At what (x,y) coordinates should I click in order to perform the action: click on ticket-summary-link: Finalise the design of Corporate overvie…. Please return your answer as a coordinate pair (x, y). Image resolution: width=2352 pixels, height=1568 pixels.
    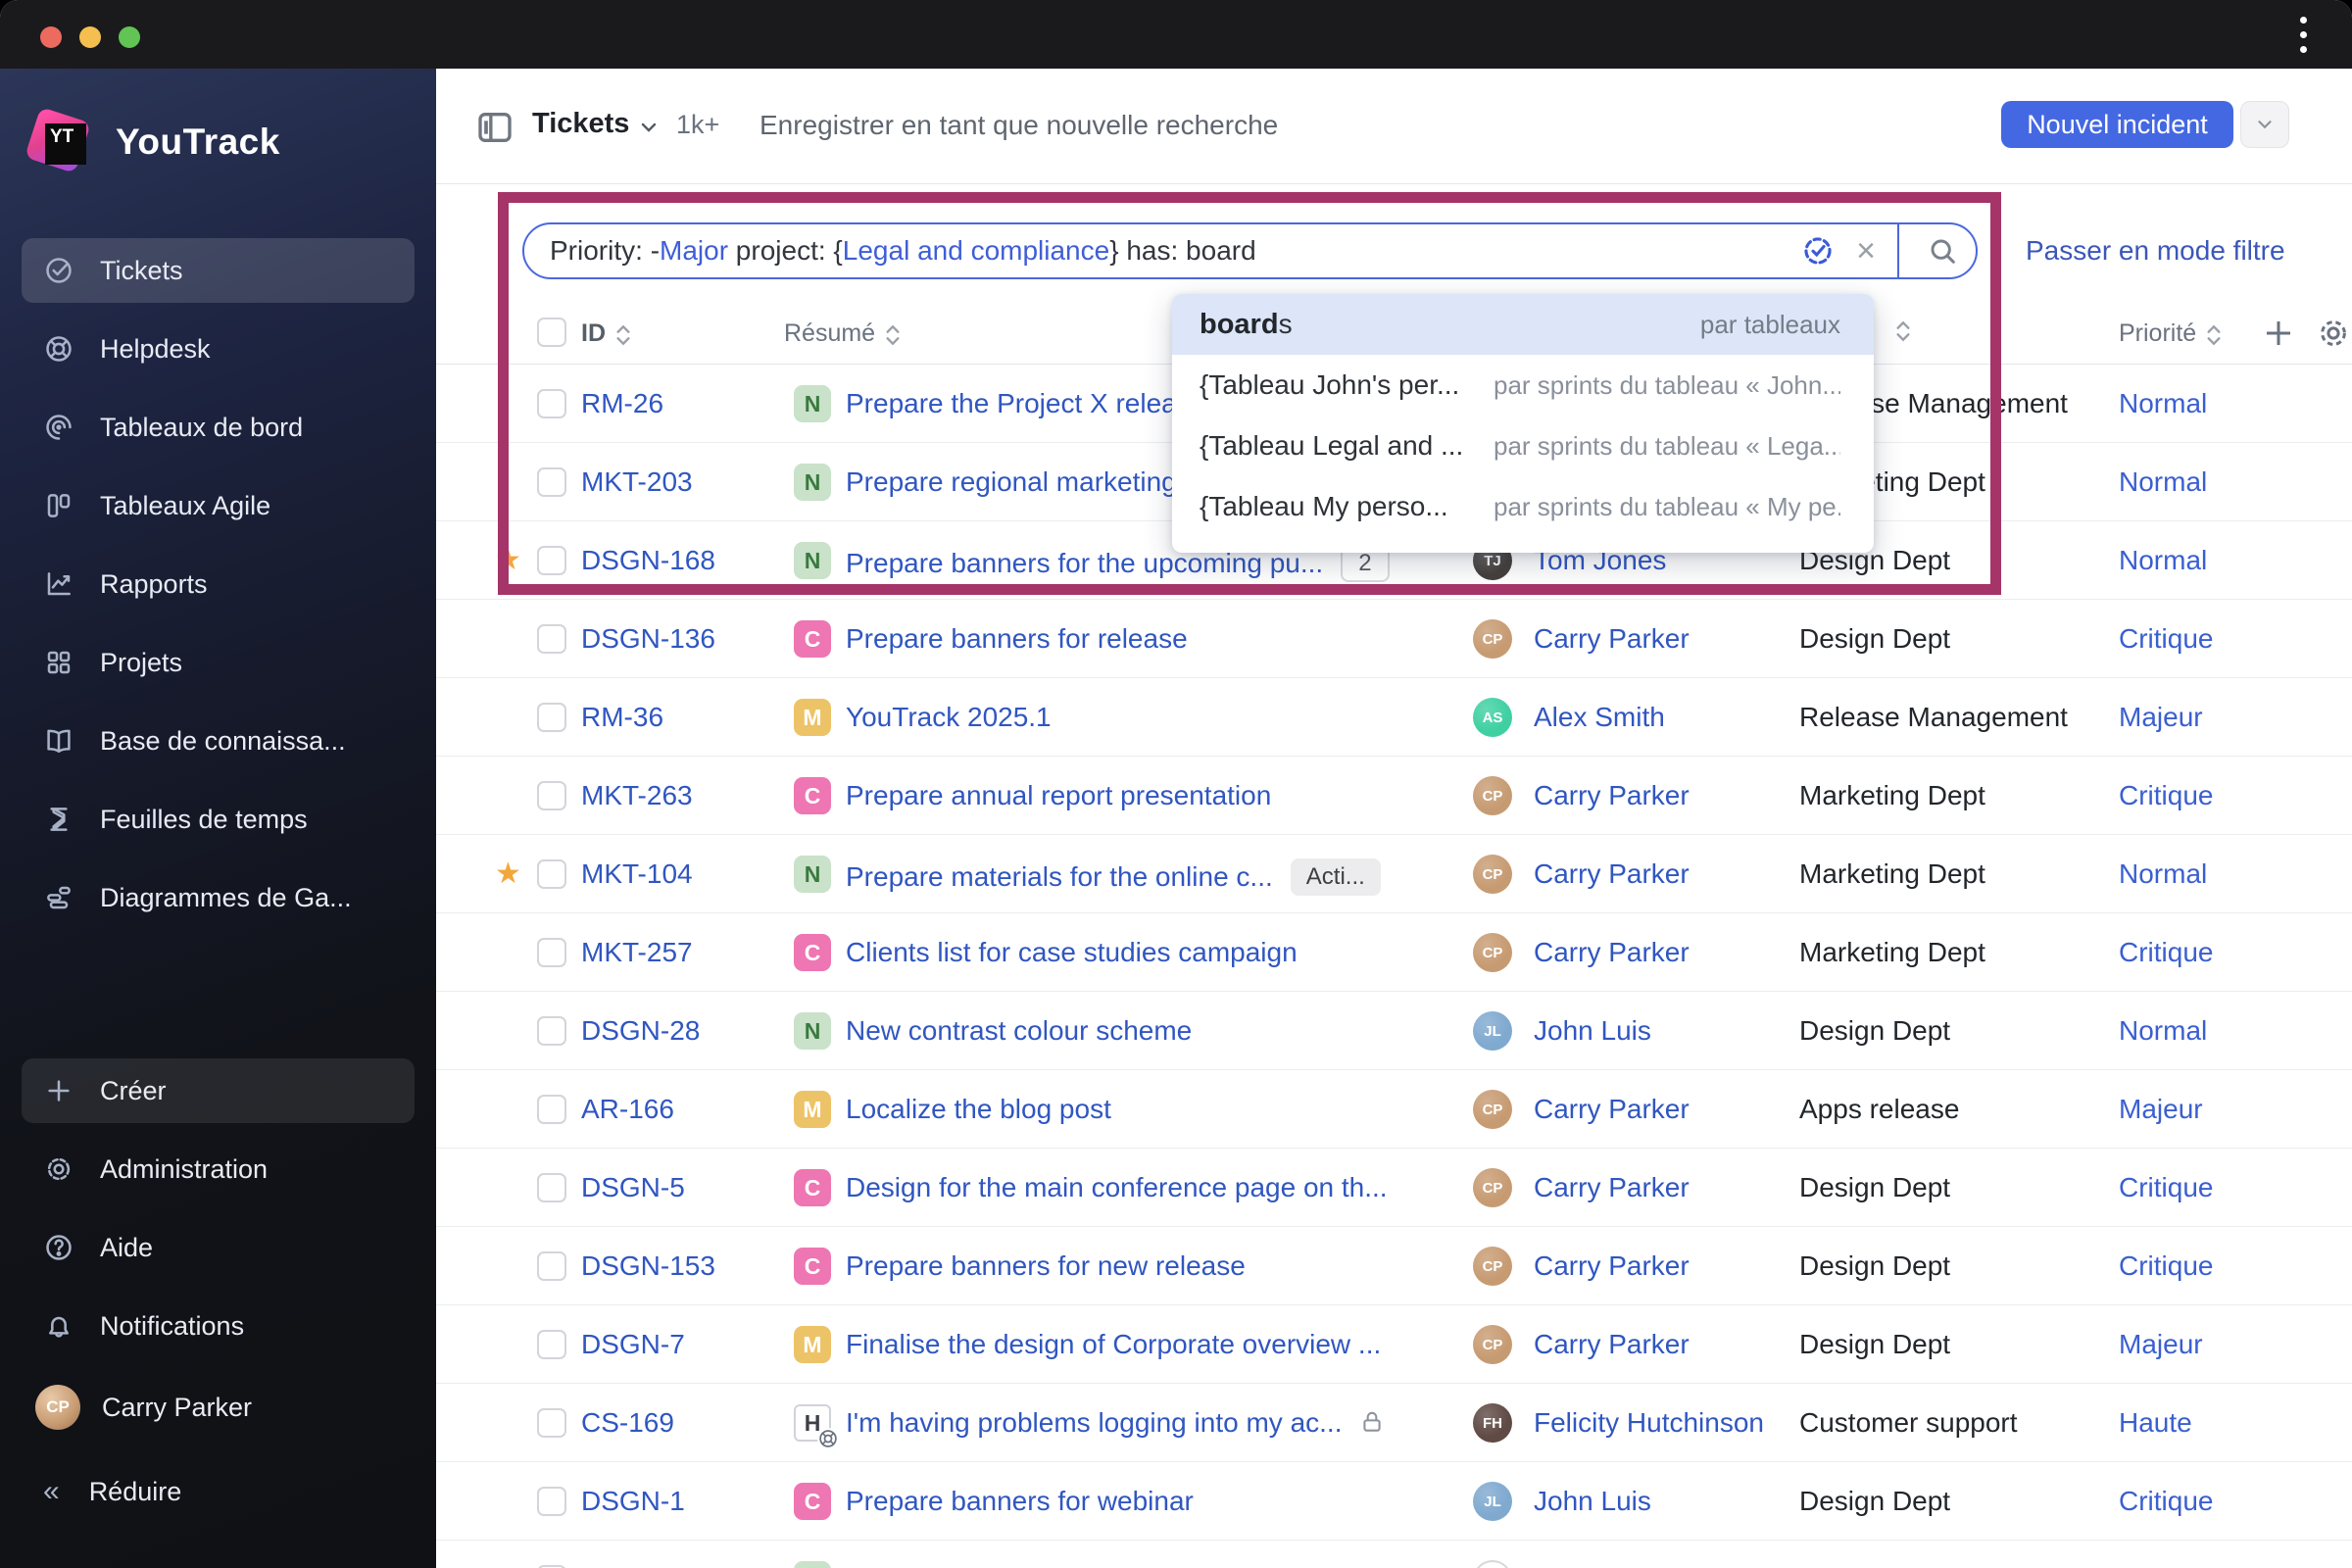
    Looking at the image, I should click on (1113, 1344).